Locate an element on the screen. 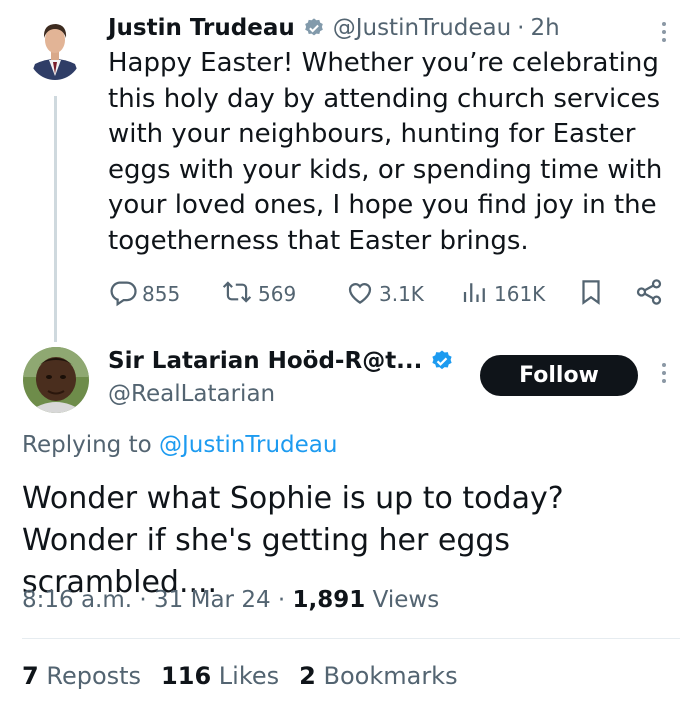 The width and height of the screenshot is (700, 712). repost-button: 569 is located at coordinates (258, 294).